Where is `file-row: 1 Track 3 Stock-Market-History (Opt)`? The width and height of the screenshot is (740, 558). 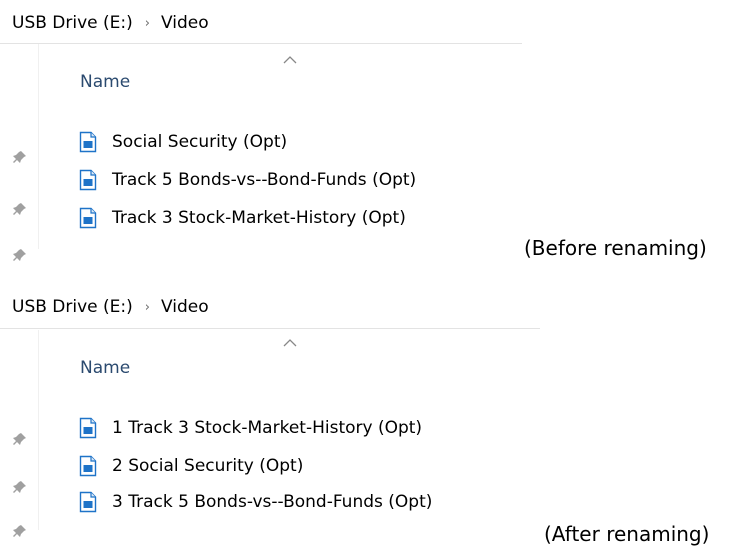 file-row: 1 Track 3 Stock-Market-History (Opt) is located at coordinates (250, 428).